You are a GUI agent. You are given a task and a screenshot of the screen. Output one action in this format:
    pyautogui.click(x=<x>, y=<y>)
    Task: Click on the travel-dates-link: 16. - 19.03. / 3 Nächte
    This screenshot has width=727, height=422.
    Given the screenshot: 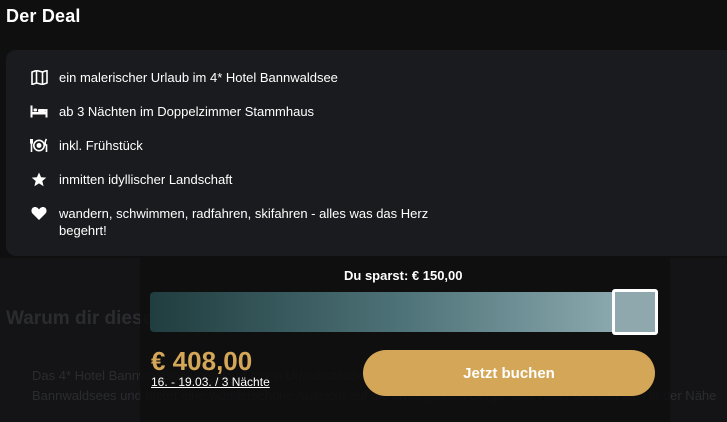 What is the action you would take?
    pyautogui.click(x=210, y=382)
    